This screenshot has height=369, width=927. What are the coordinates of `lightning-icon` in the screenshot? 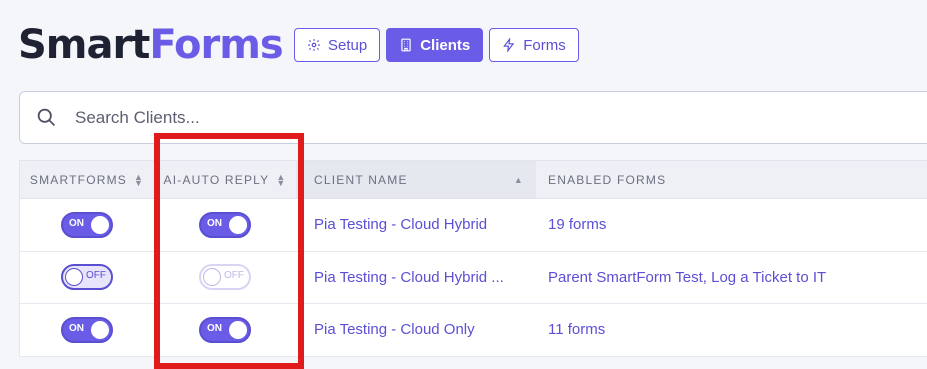 It's located at (509, 45).